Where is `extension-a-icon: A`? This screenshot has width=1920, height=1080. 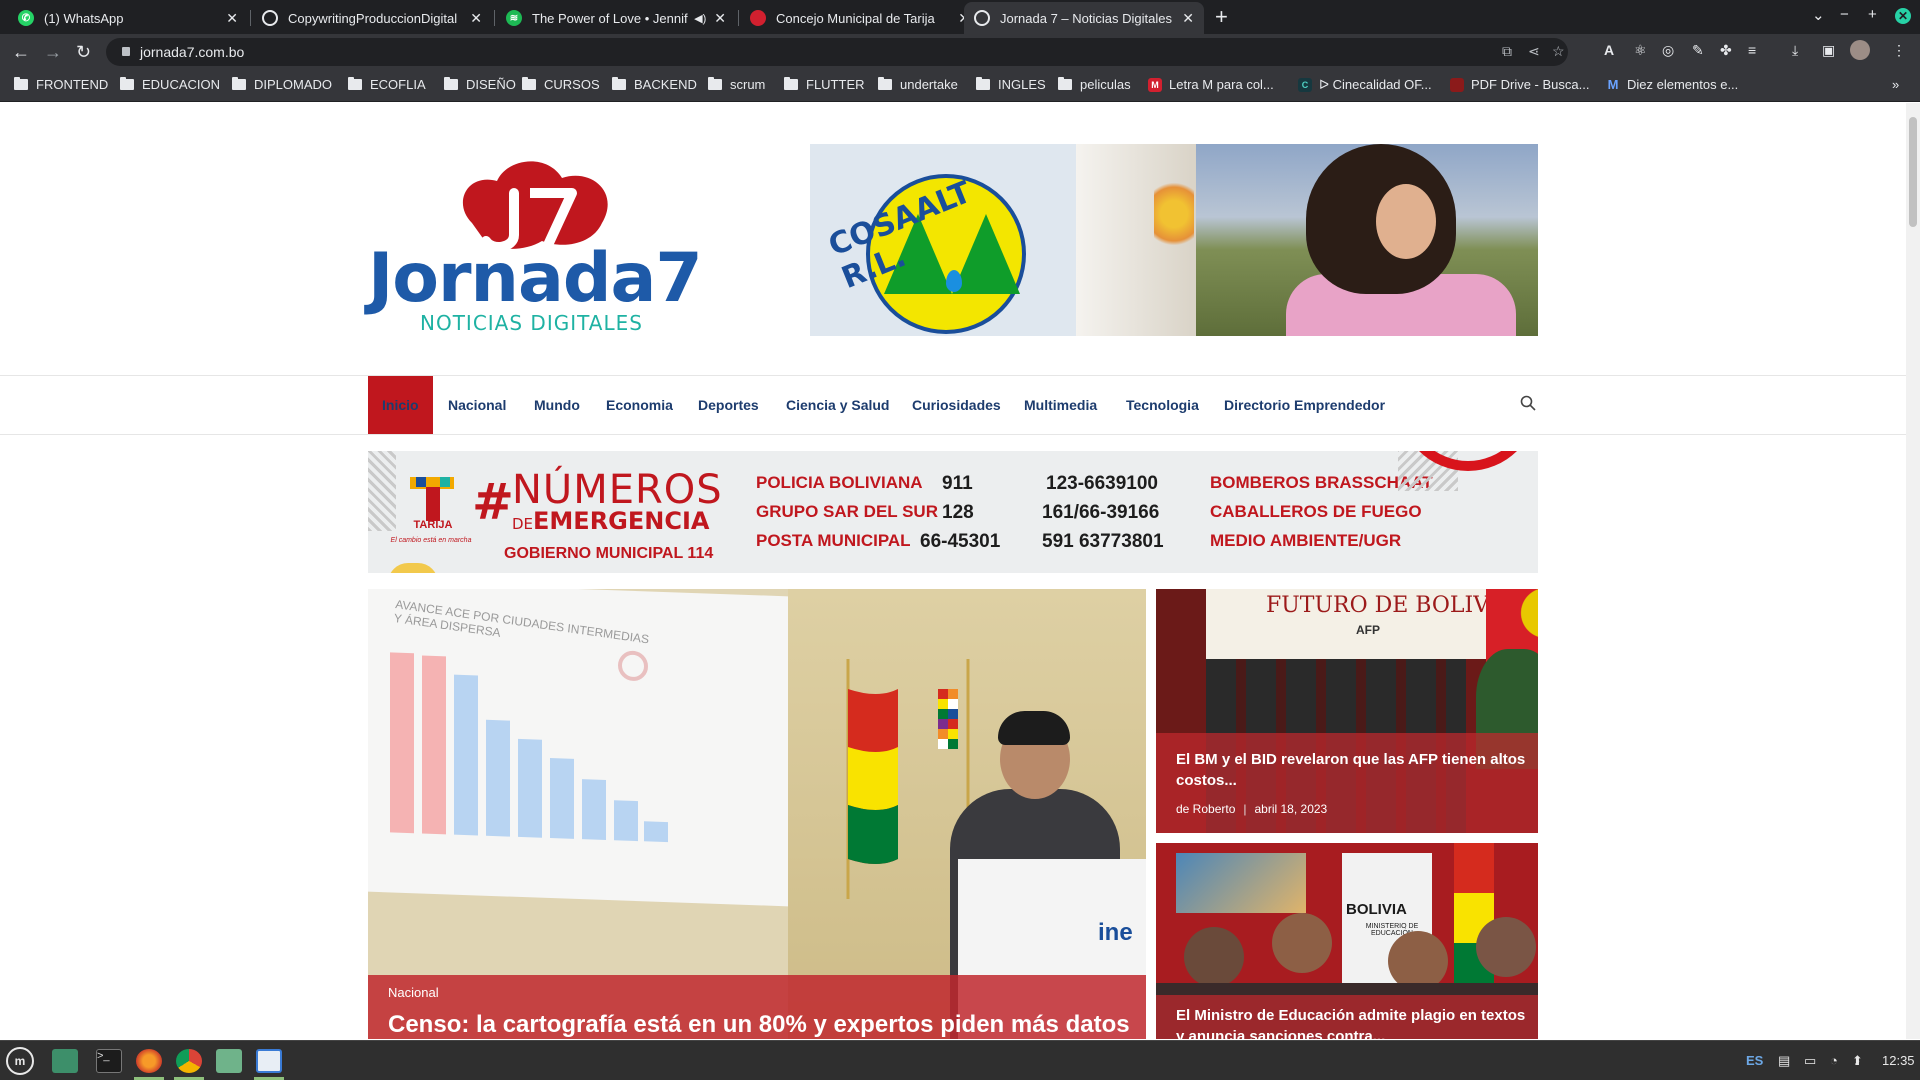 extension-a-icon: A is located at coordinates (1609, 50).